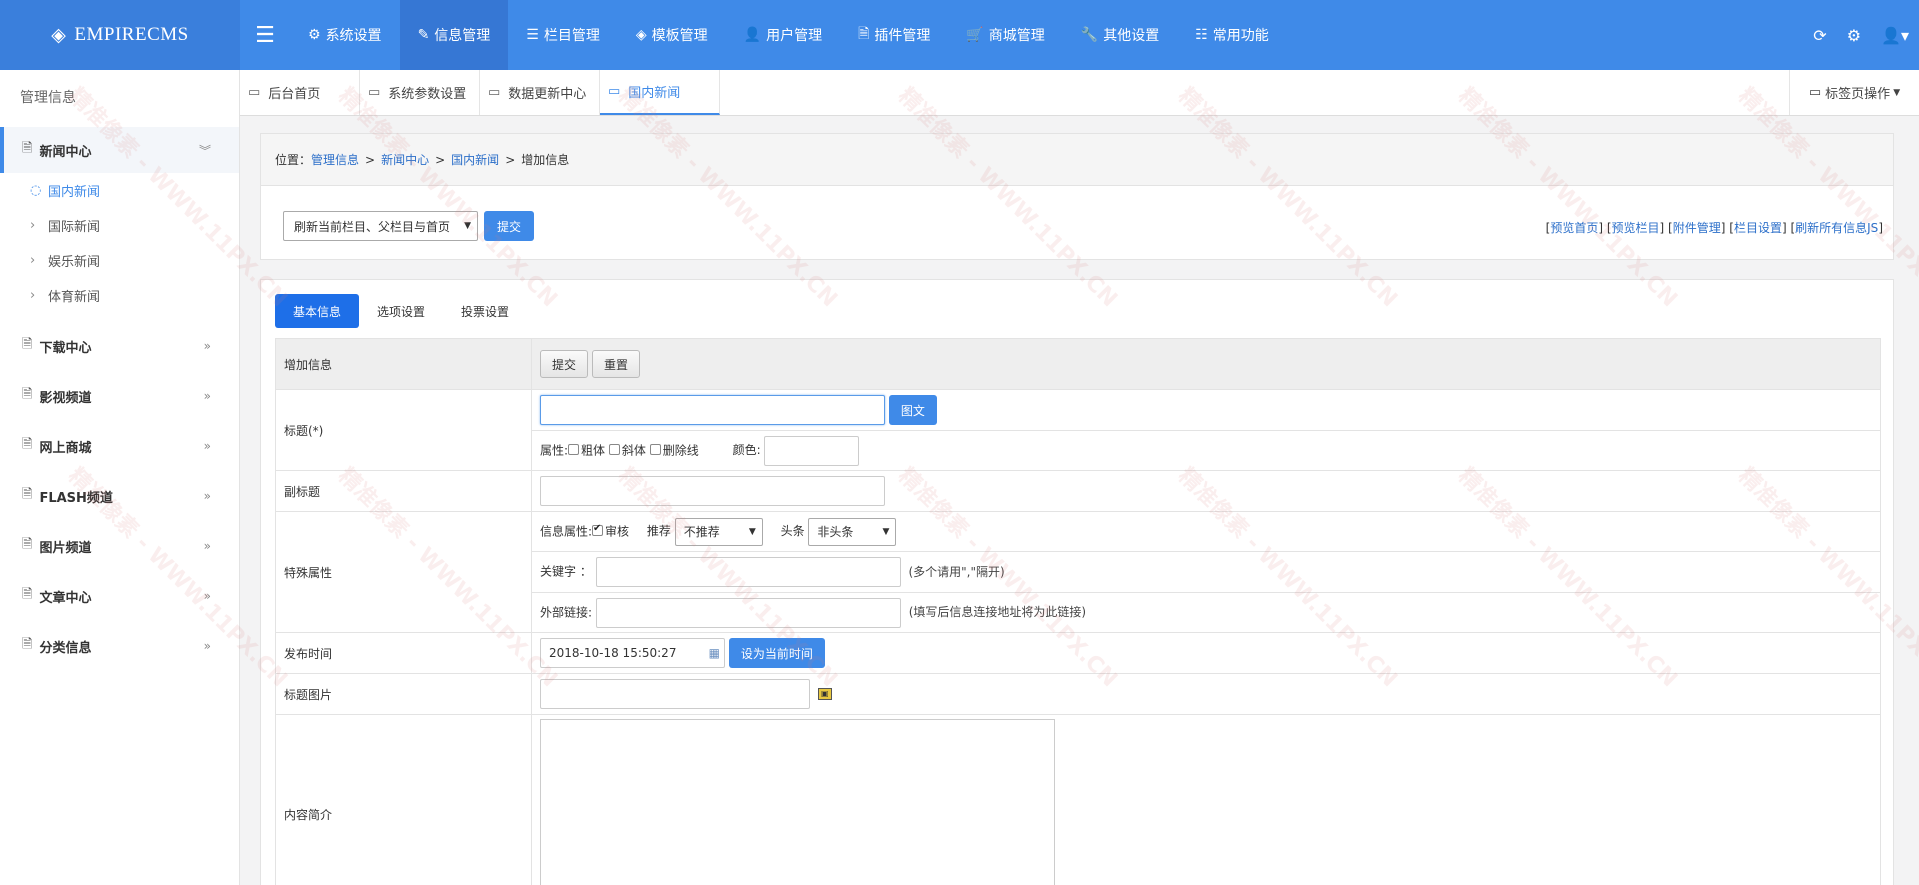  What do you see at coordinates (714, 653) in the screenshot?
I see `calendar-icon: ▦` at bounding box center [714, 653].